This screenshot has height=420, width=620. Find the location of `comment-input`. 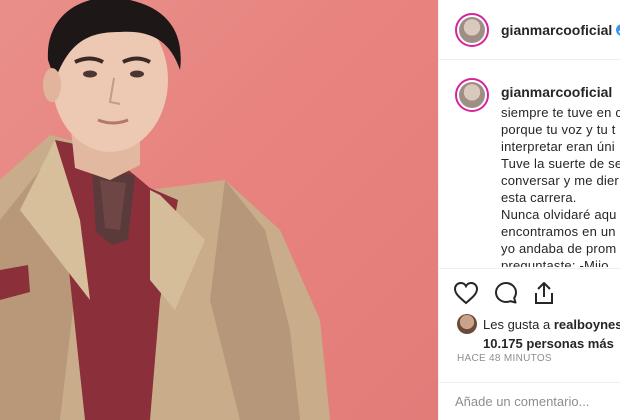

comment-input is located at coordinates (537, 401).